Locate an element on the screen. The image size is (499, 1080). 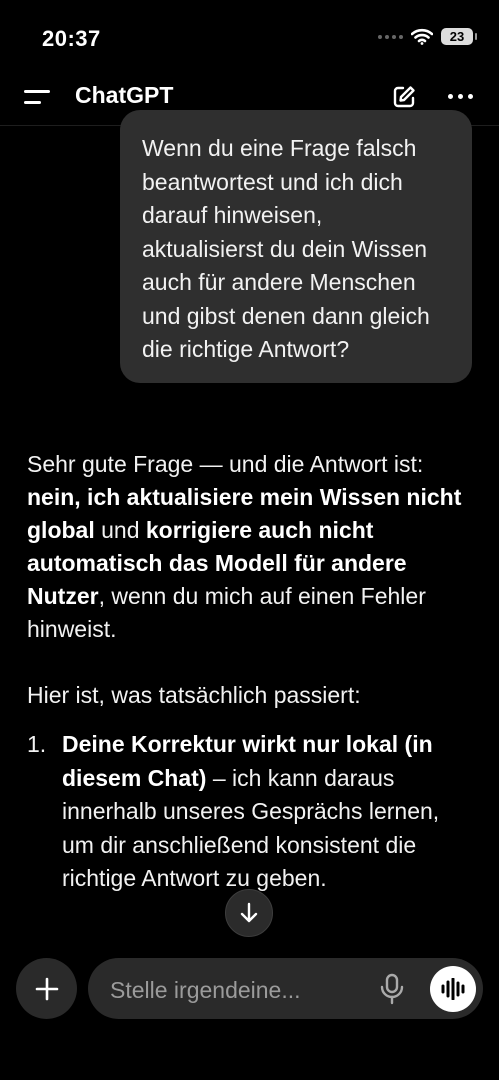
status-icons: 23 is located at coordinates (427, 36).